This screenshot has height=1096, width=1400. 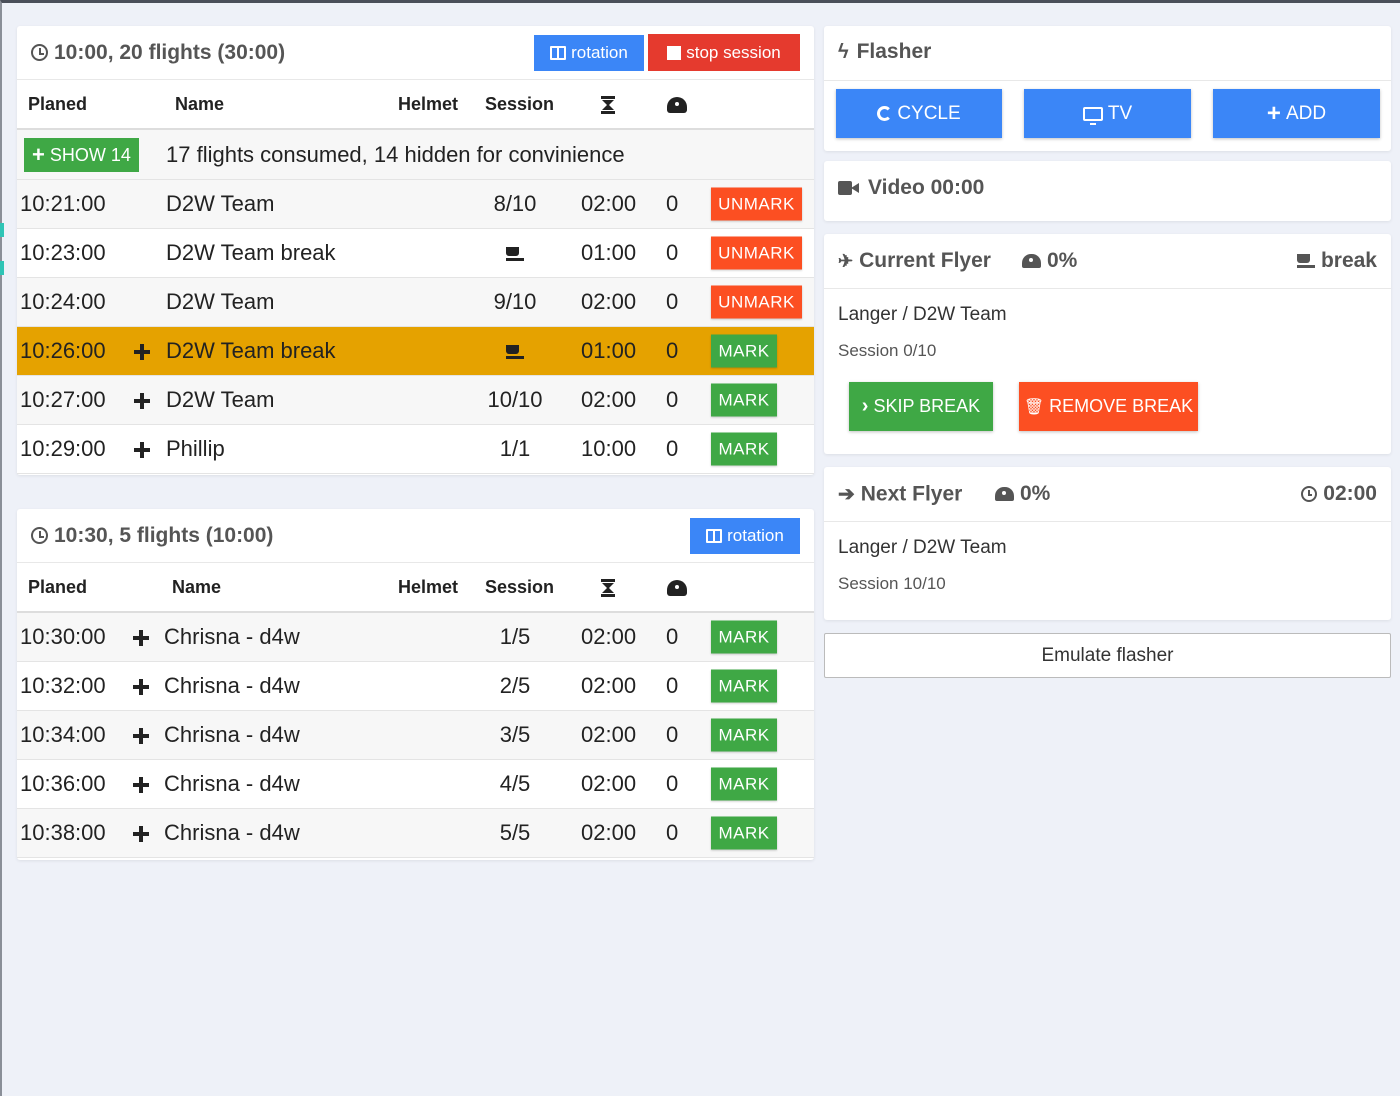 I want to click on planed-time: 10:26:00, so click(x=63, y=350).